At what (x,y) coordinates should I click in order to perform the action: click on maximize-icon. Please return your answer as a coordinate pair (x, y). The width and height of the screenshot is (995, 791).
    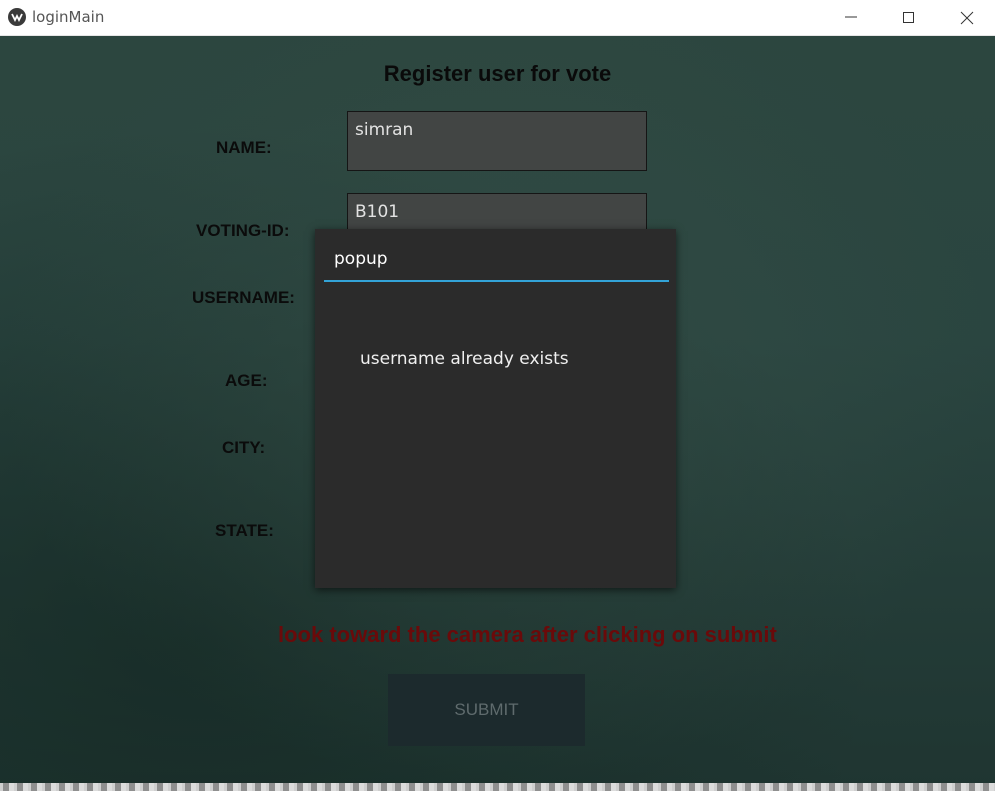
    Looking at the image, I should click on (908, 17).